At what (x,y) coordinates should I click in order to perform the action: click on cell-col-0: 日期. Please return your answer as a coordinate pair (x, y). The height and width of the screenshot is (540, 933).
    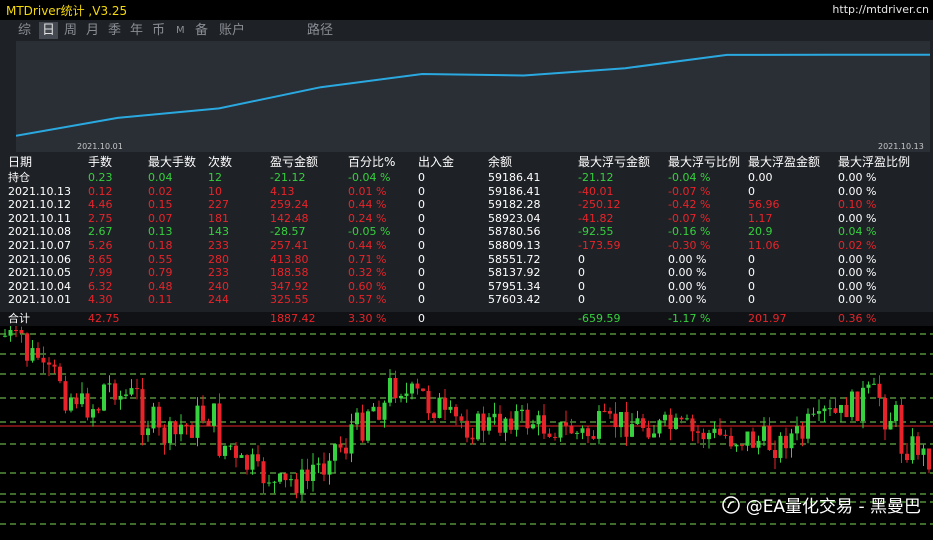
    Looking at the image, I should click on (20, 162).